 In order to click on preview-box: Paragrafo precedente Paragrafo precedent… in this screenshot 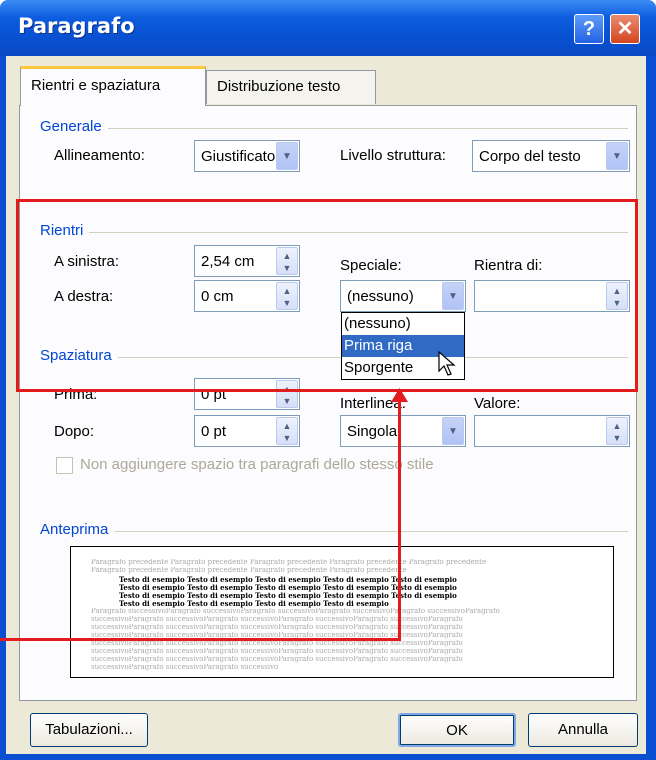, I will do `click(342, 612)`.